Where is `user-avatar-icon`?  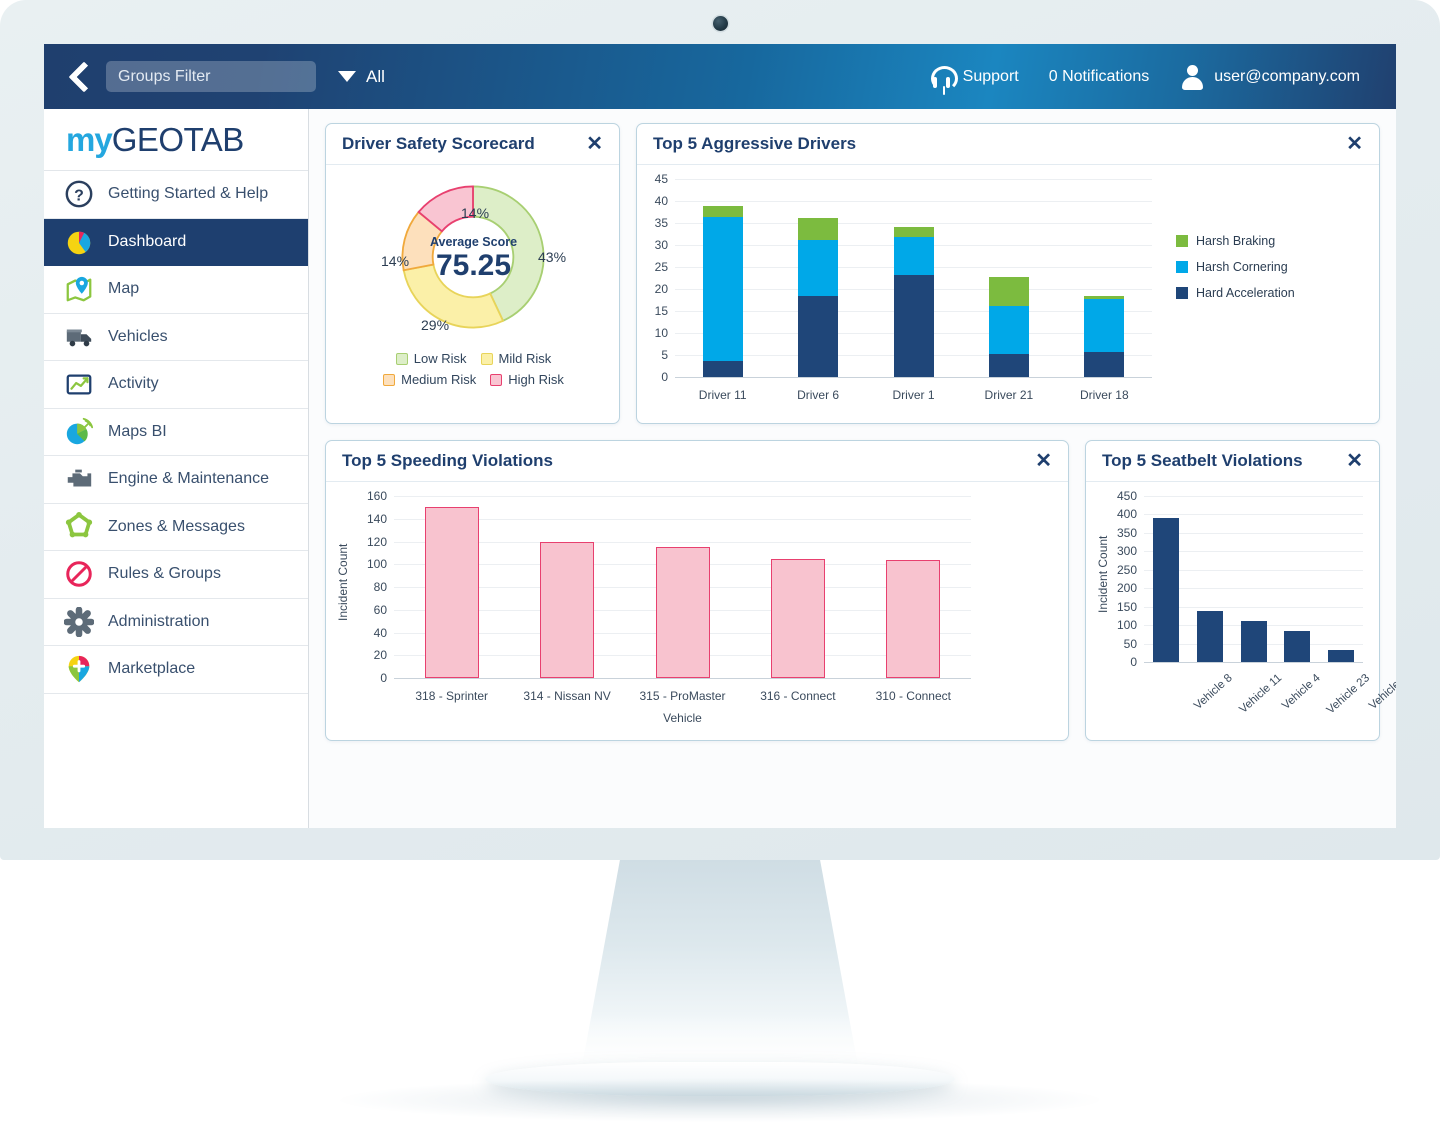
user-avatar-icon is located at coordinates (1192, 77).